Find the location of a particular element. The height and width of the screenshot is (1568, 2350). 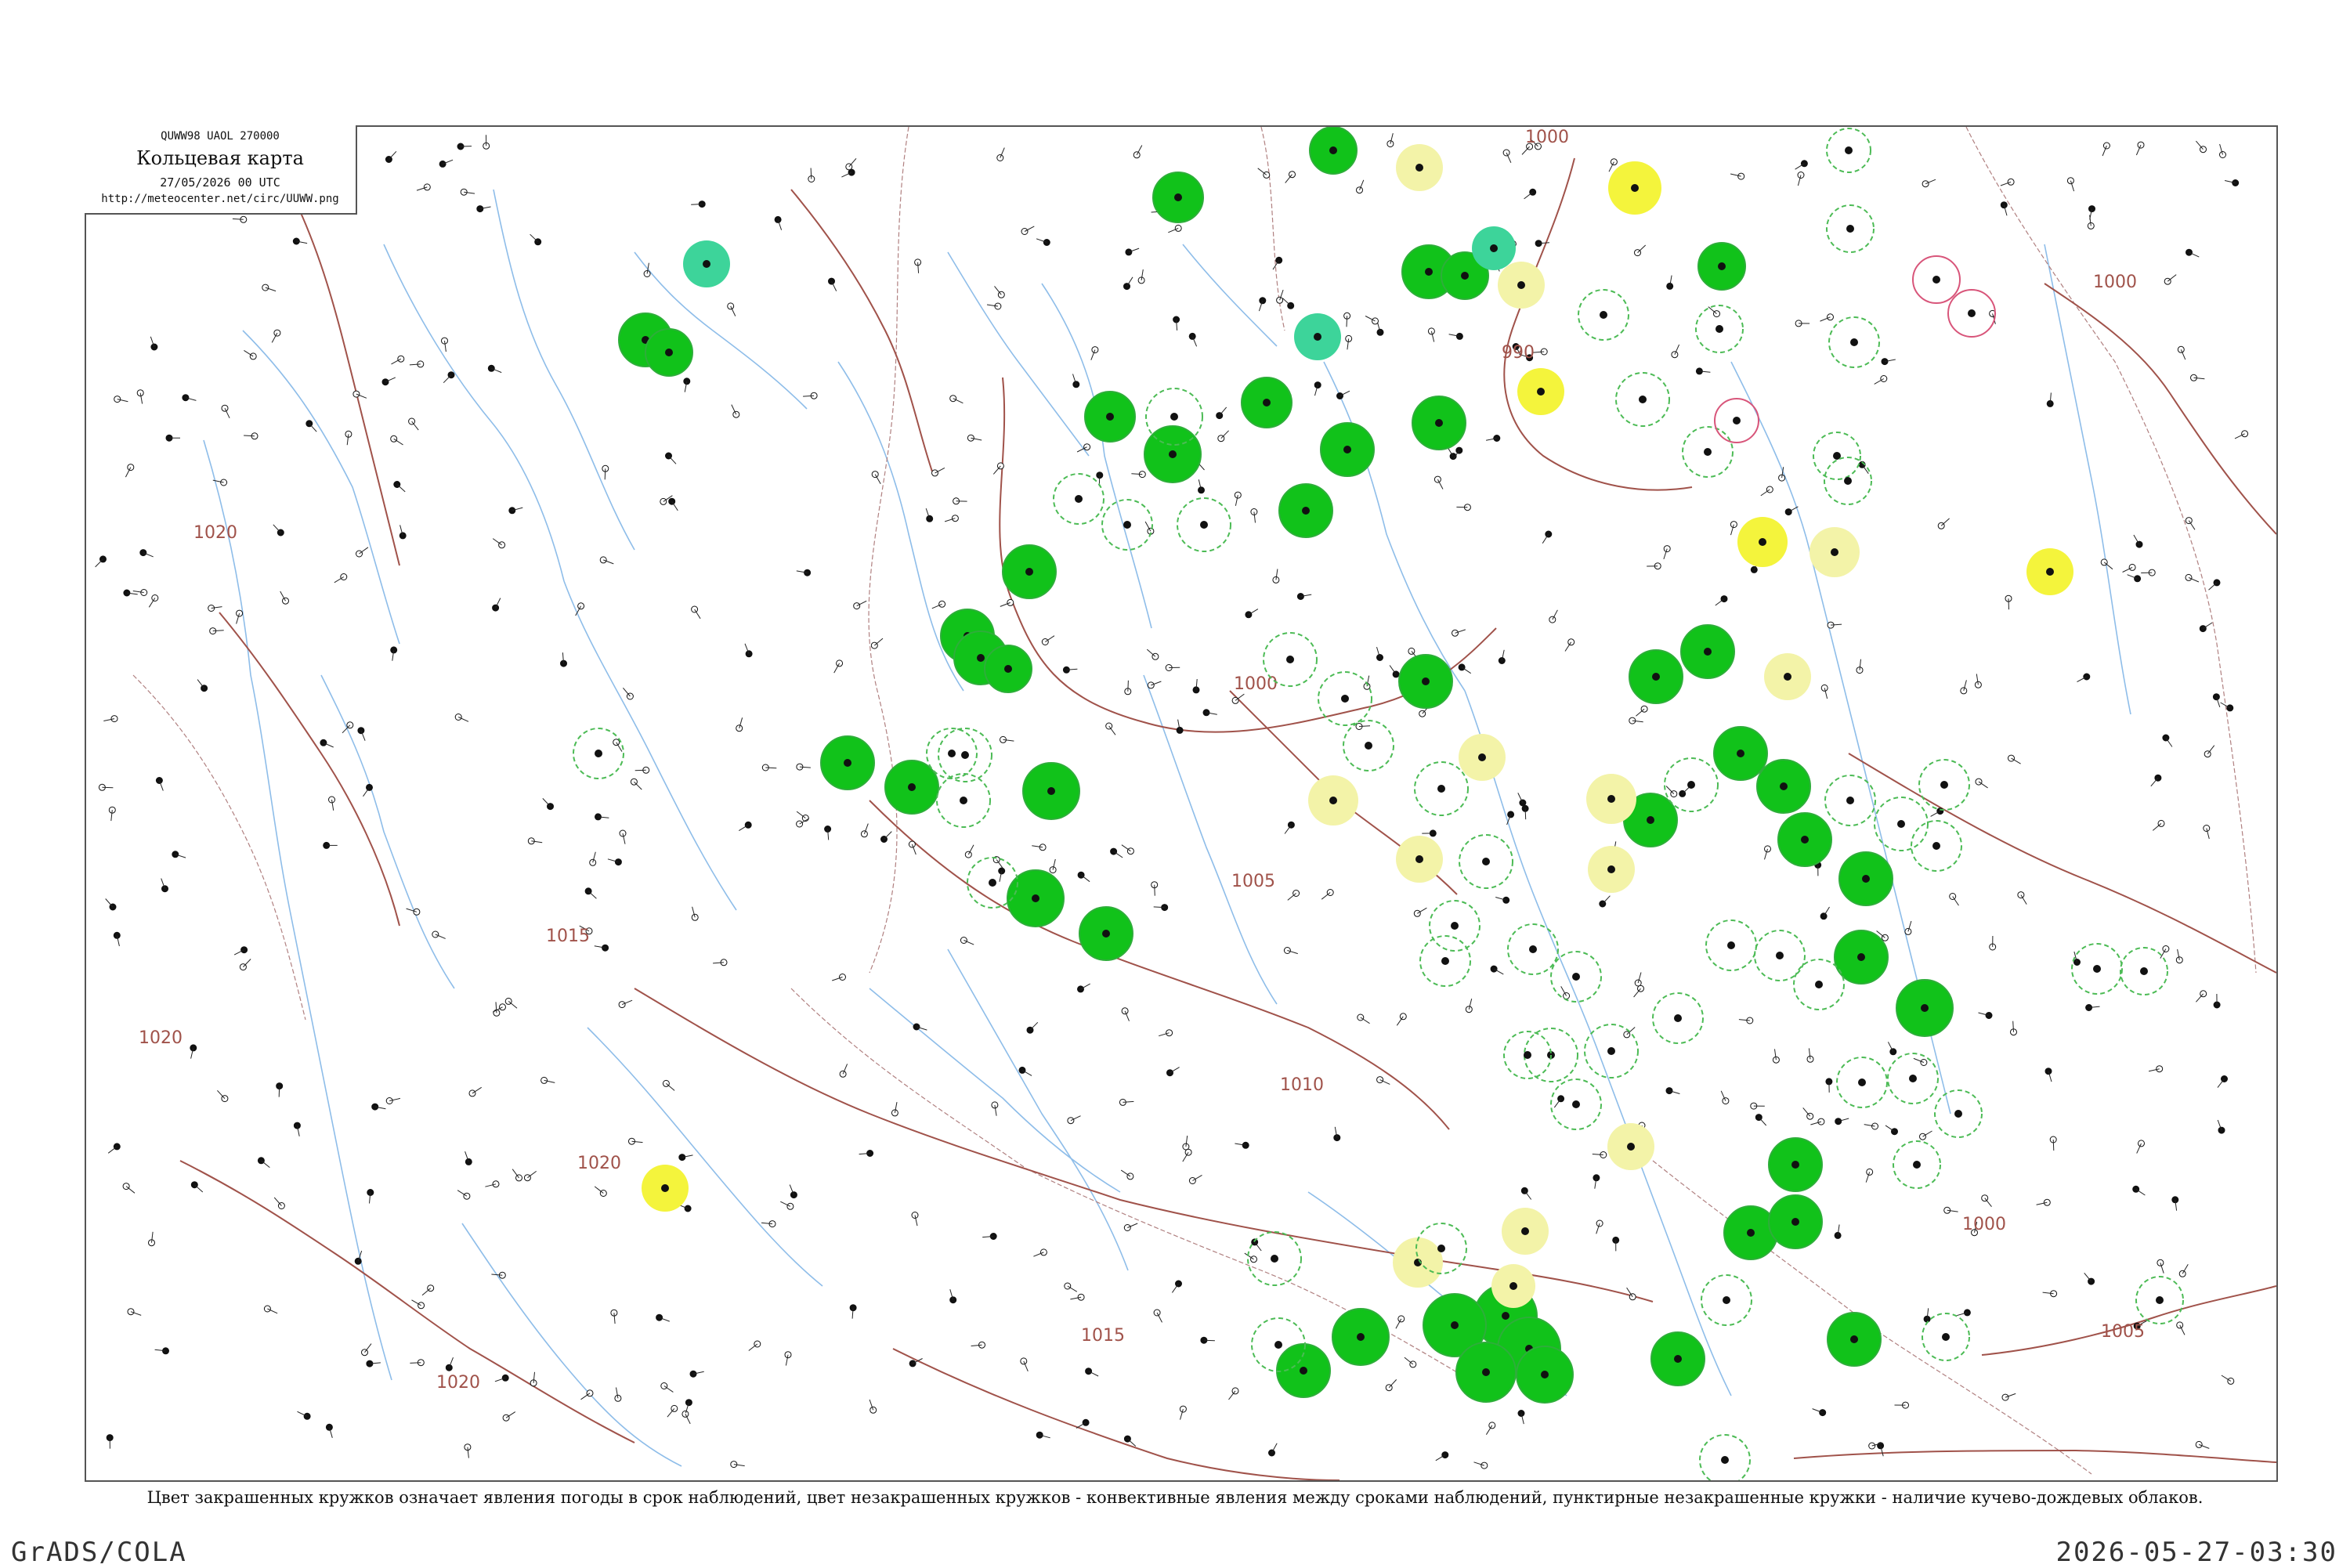

map-title: Кольцевая карта is located at coordinates (220, 158).